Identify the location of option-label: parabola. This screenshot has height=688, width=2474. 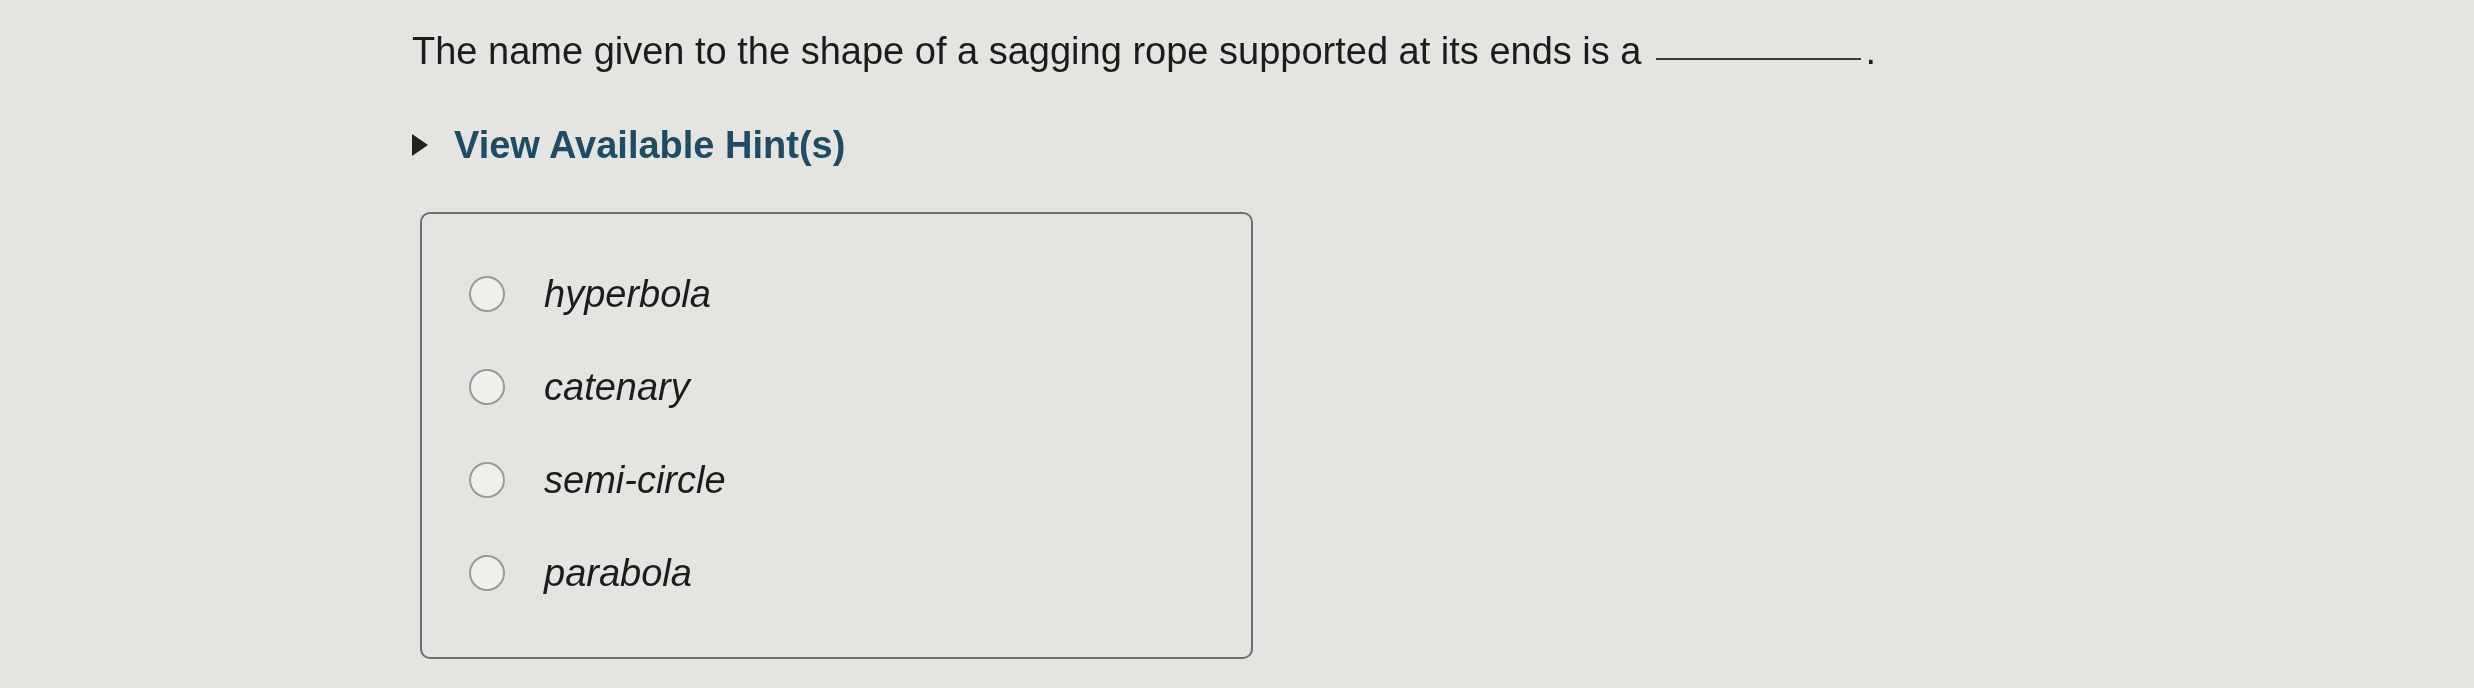
(618, 572).